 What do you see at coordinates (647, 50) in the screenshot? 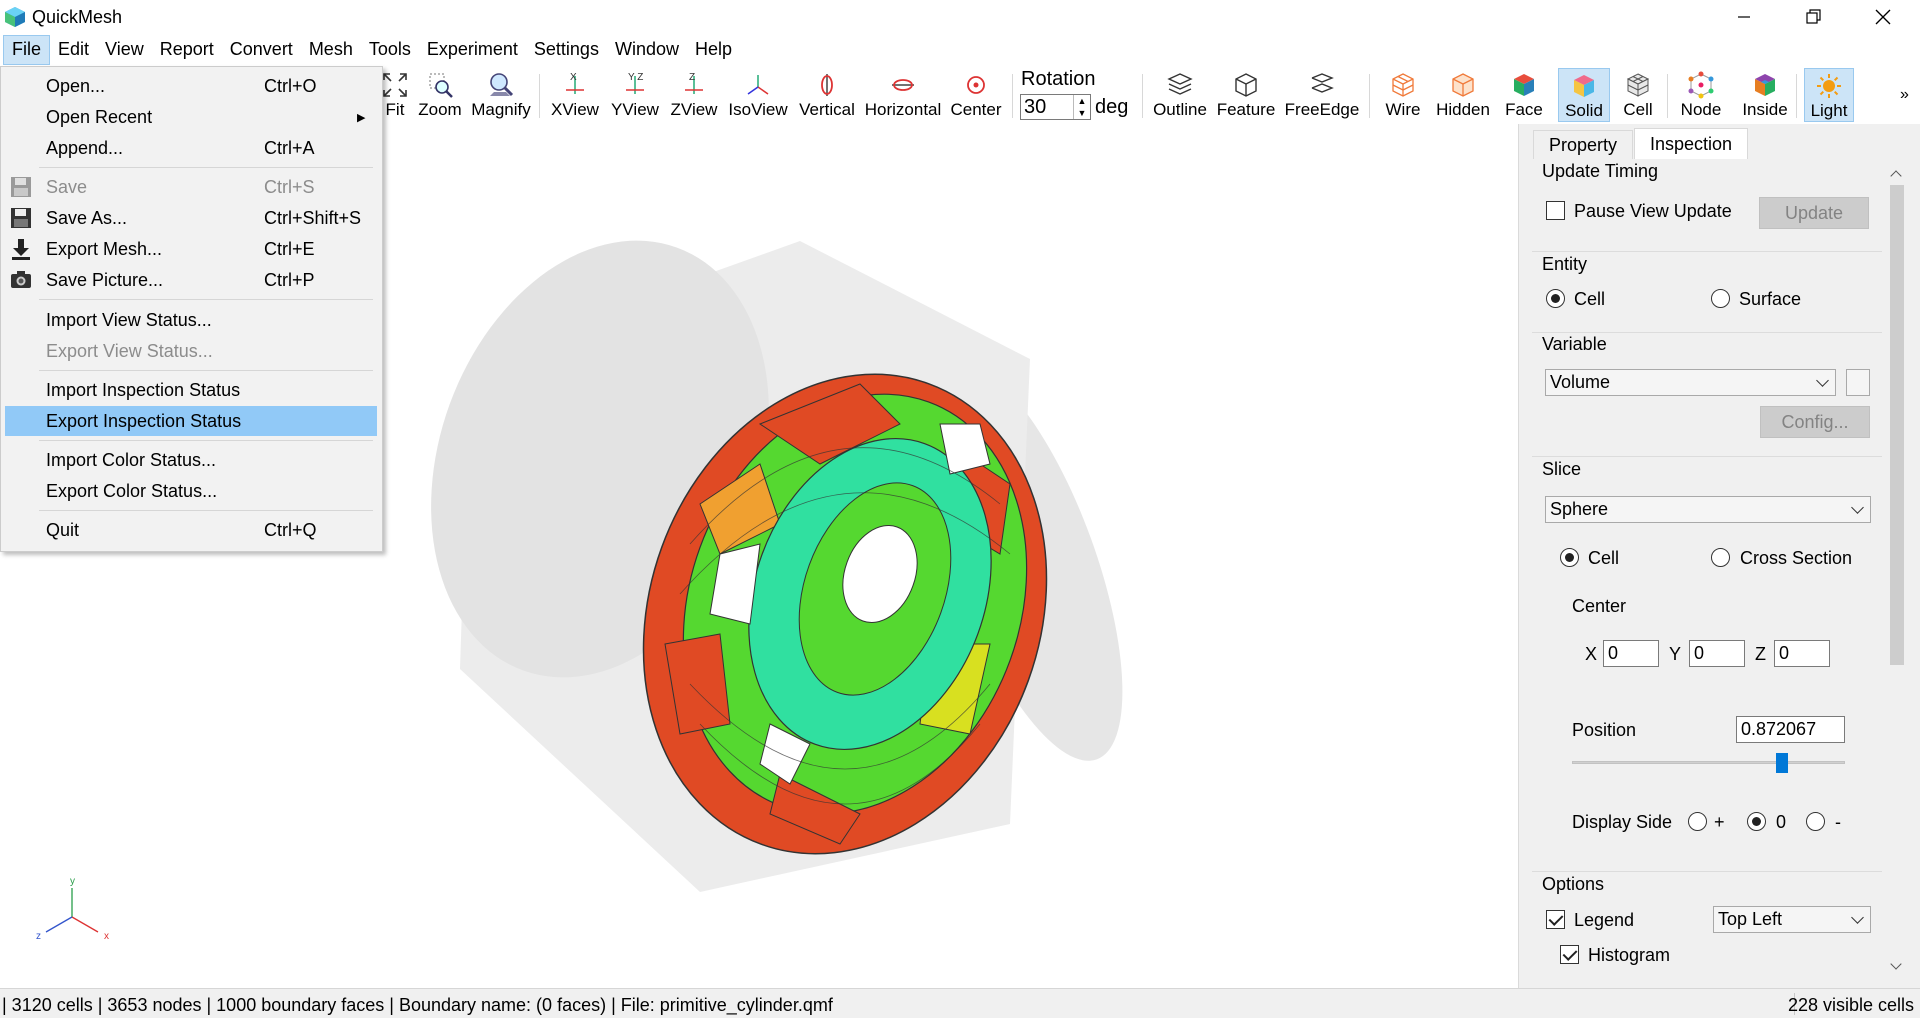
I see `menu-window: Window` at bounding box center [647, 50].